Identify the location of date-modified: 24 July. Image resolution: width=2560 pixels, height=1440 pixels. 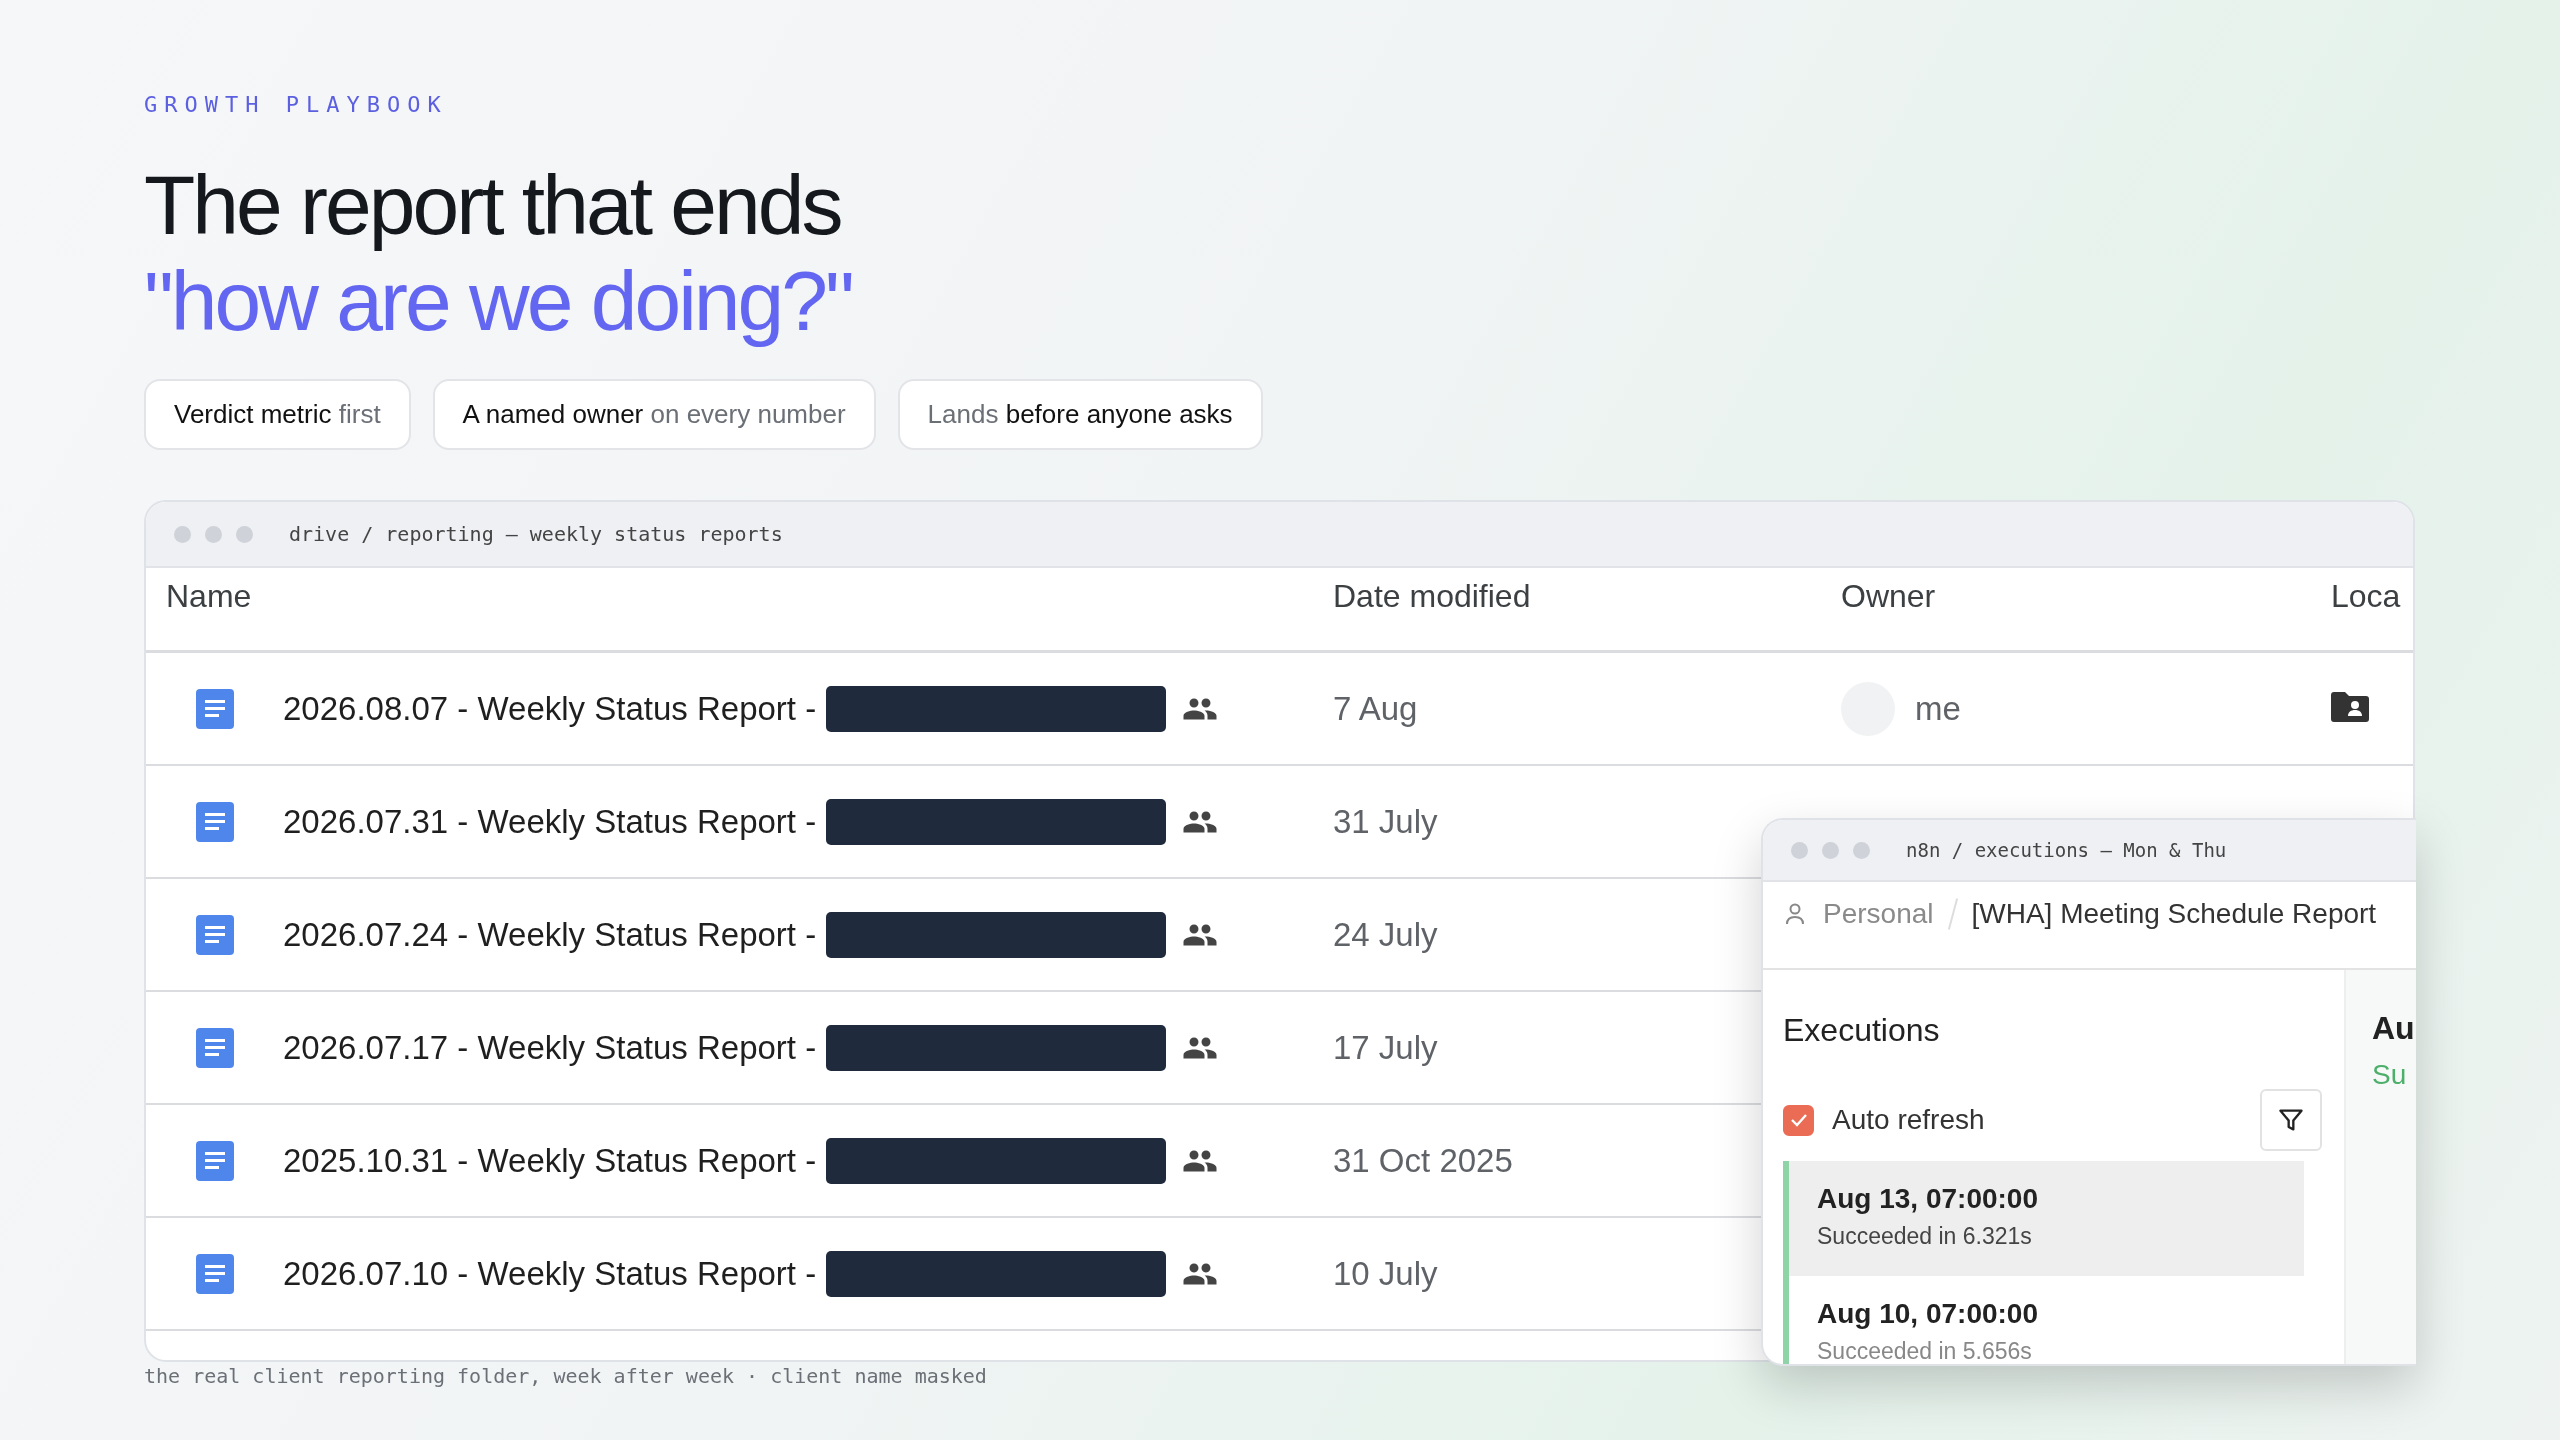
(1386, 934).